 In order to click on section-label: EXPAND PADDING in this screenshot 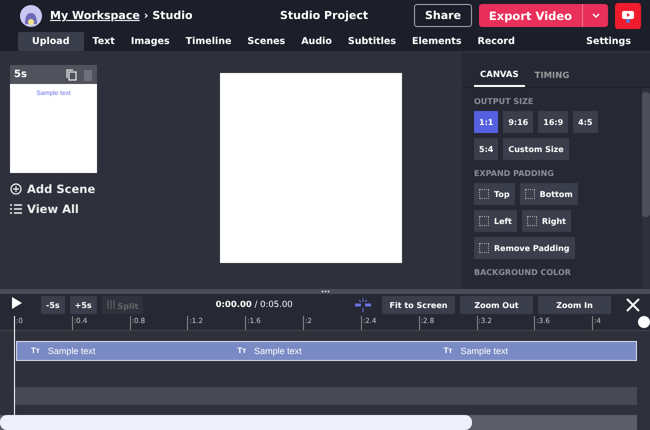, I will do `click(514, 173)`.